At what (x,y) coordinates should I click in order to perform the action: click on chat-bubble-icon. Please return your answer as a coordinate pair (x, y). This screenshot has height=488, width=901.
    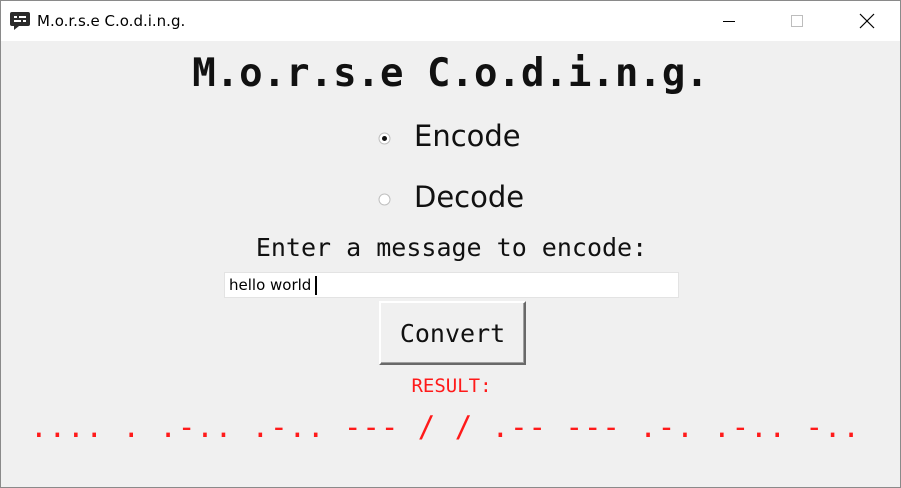
    Looking at the image, I should click on (20, 21).